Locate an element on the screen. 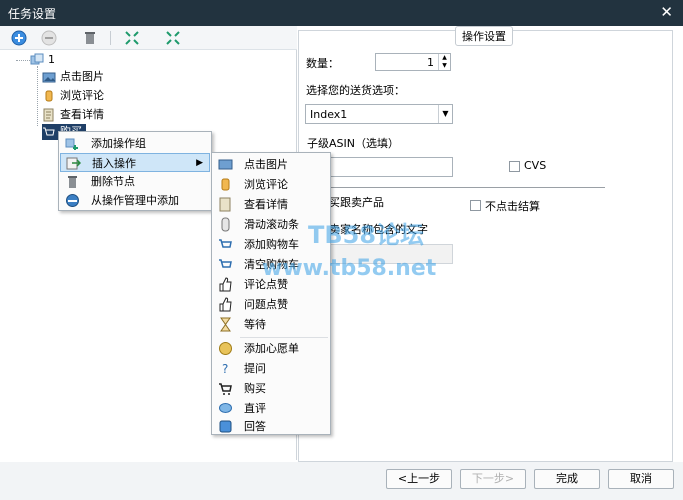 This screenshot has width=683, height=500. scroll-mouse-icon is located at coordinates (225, 224).